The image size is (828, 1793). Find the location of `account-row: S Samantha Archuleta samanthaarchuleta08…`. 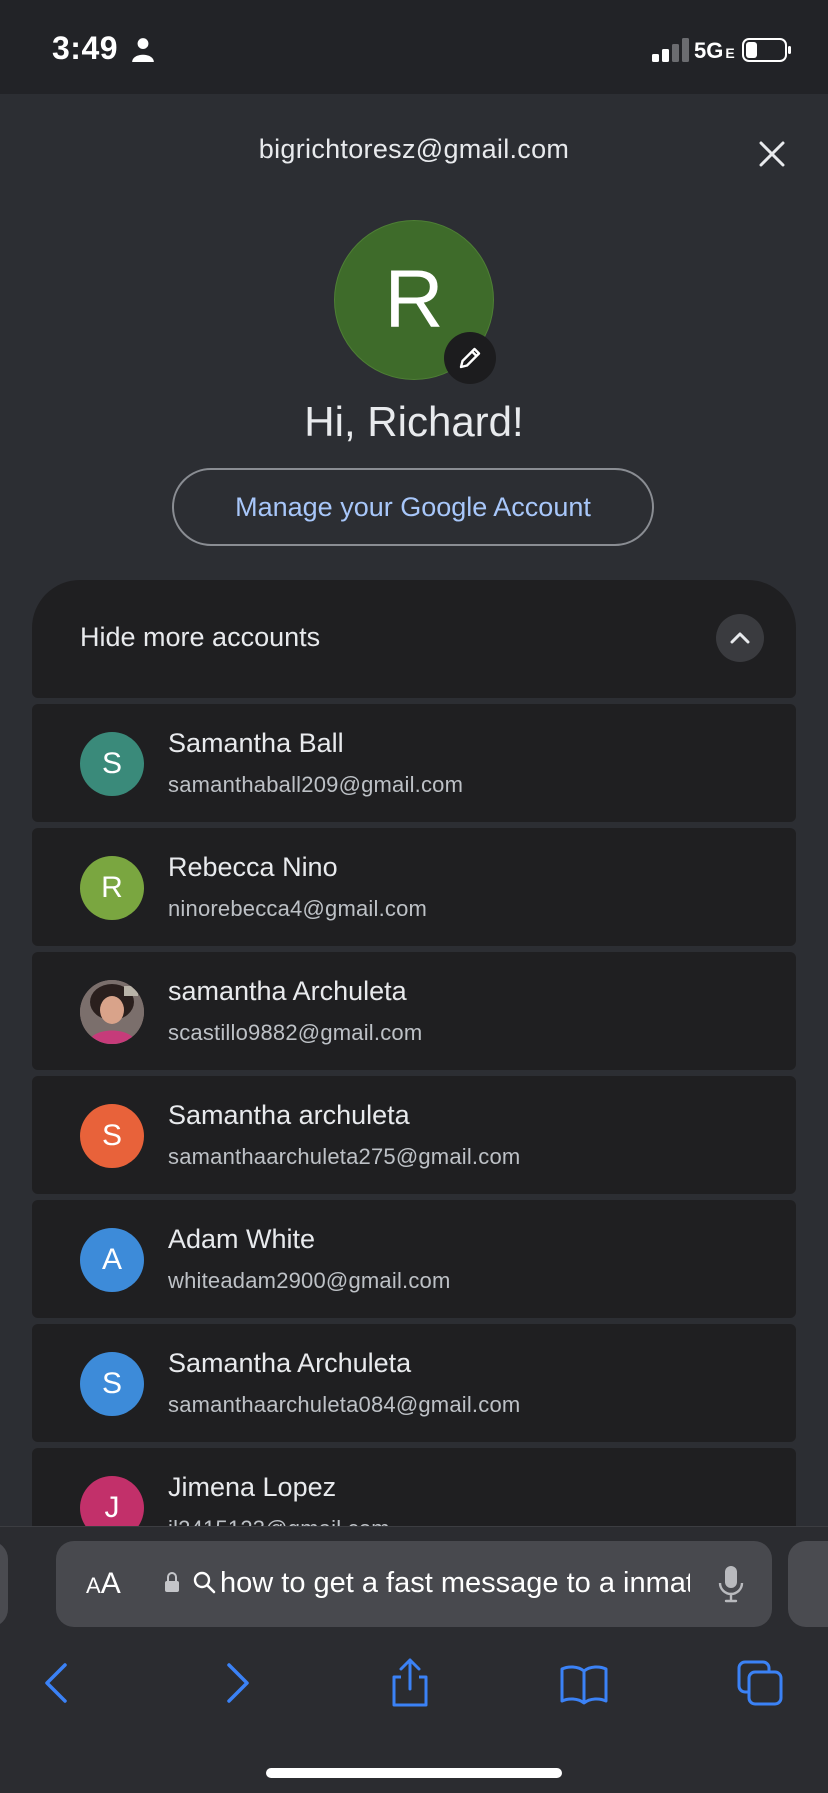

account-row: S Samantha Archuleta samanthaarchuleta08… is located at coordinates (414, 1383).